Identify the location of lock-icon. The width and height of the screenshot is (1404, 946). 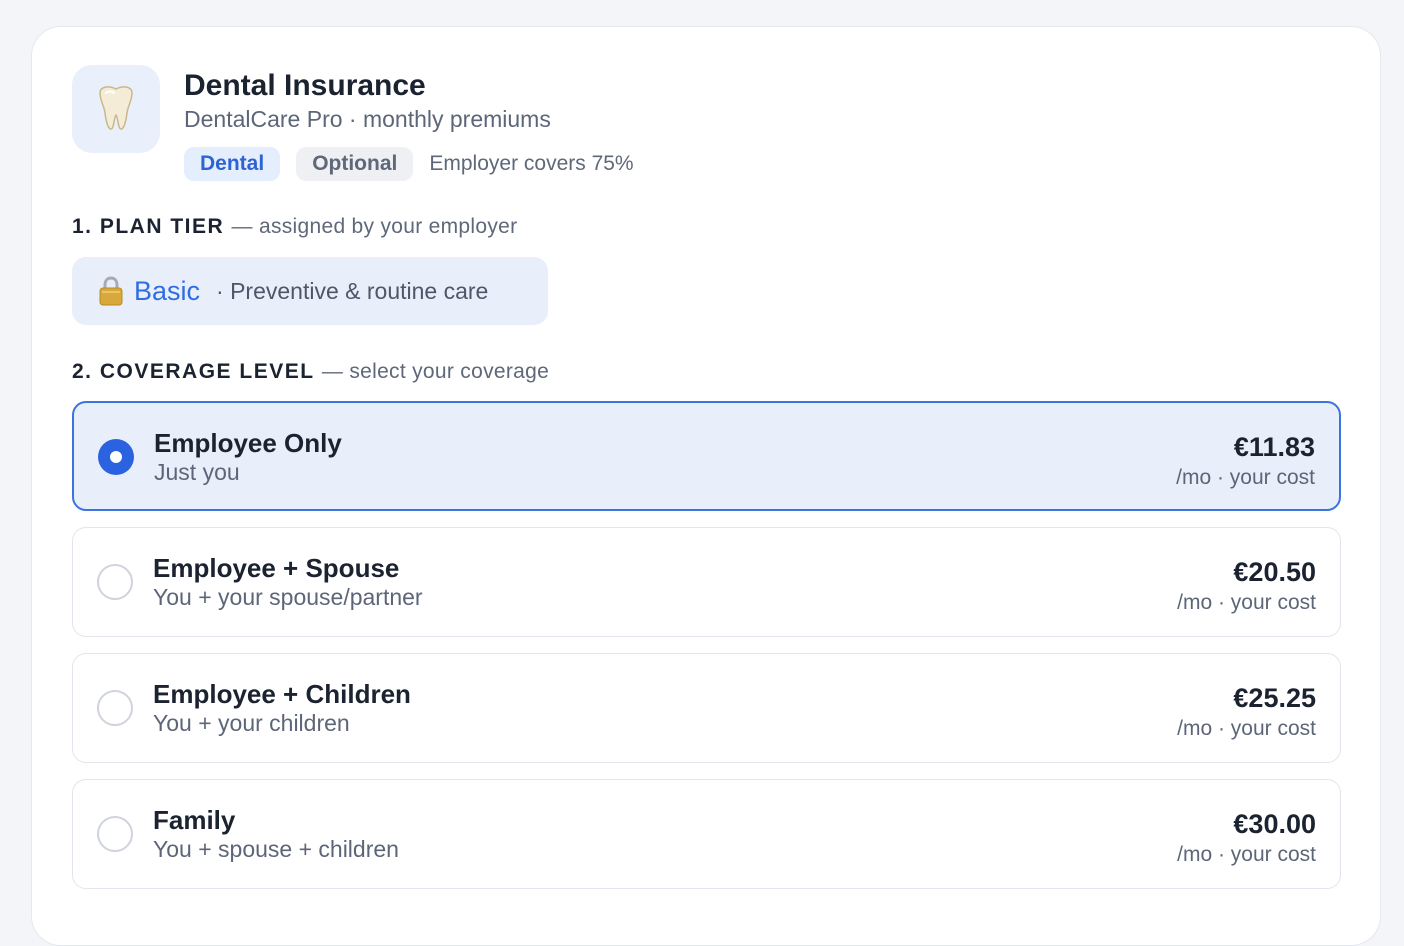
(111, 291).